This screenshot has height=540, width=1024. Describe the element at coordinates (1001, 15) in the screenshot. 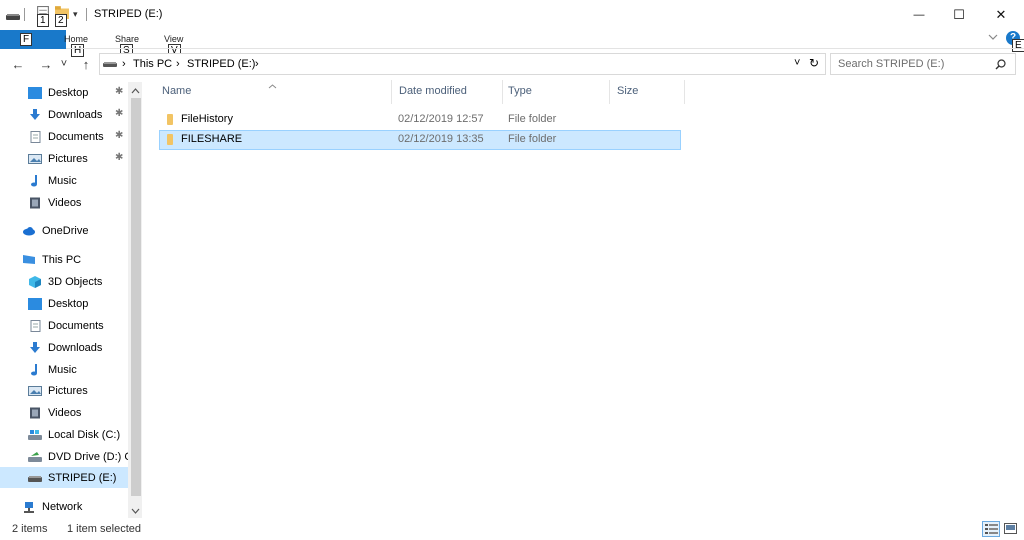

I see `close-button: ✕` at that location.